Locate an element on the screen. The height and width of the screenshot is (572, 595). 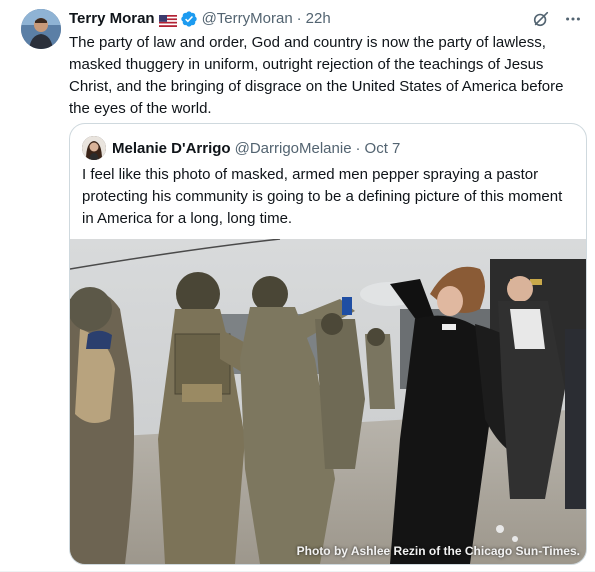
tweet-header: Terry Moran @TerryMoran · 22h is located at coordinates (326, 19).